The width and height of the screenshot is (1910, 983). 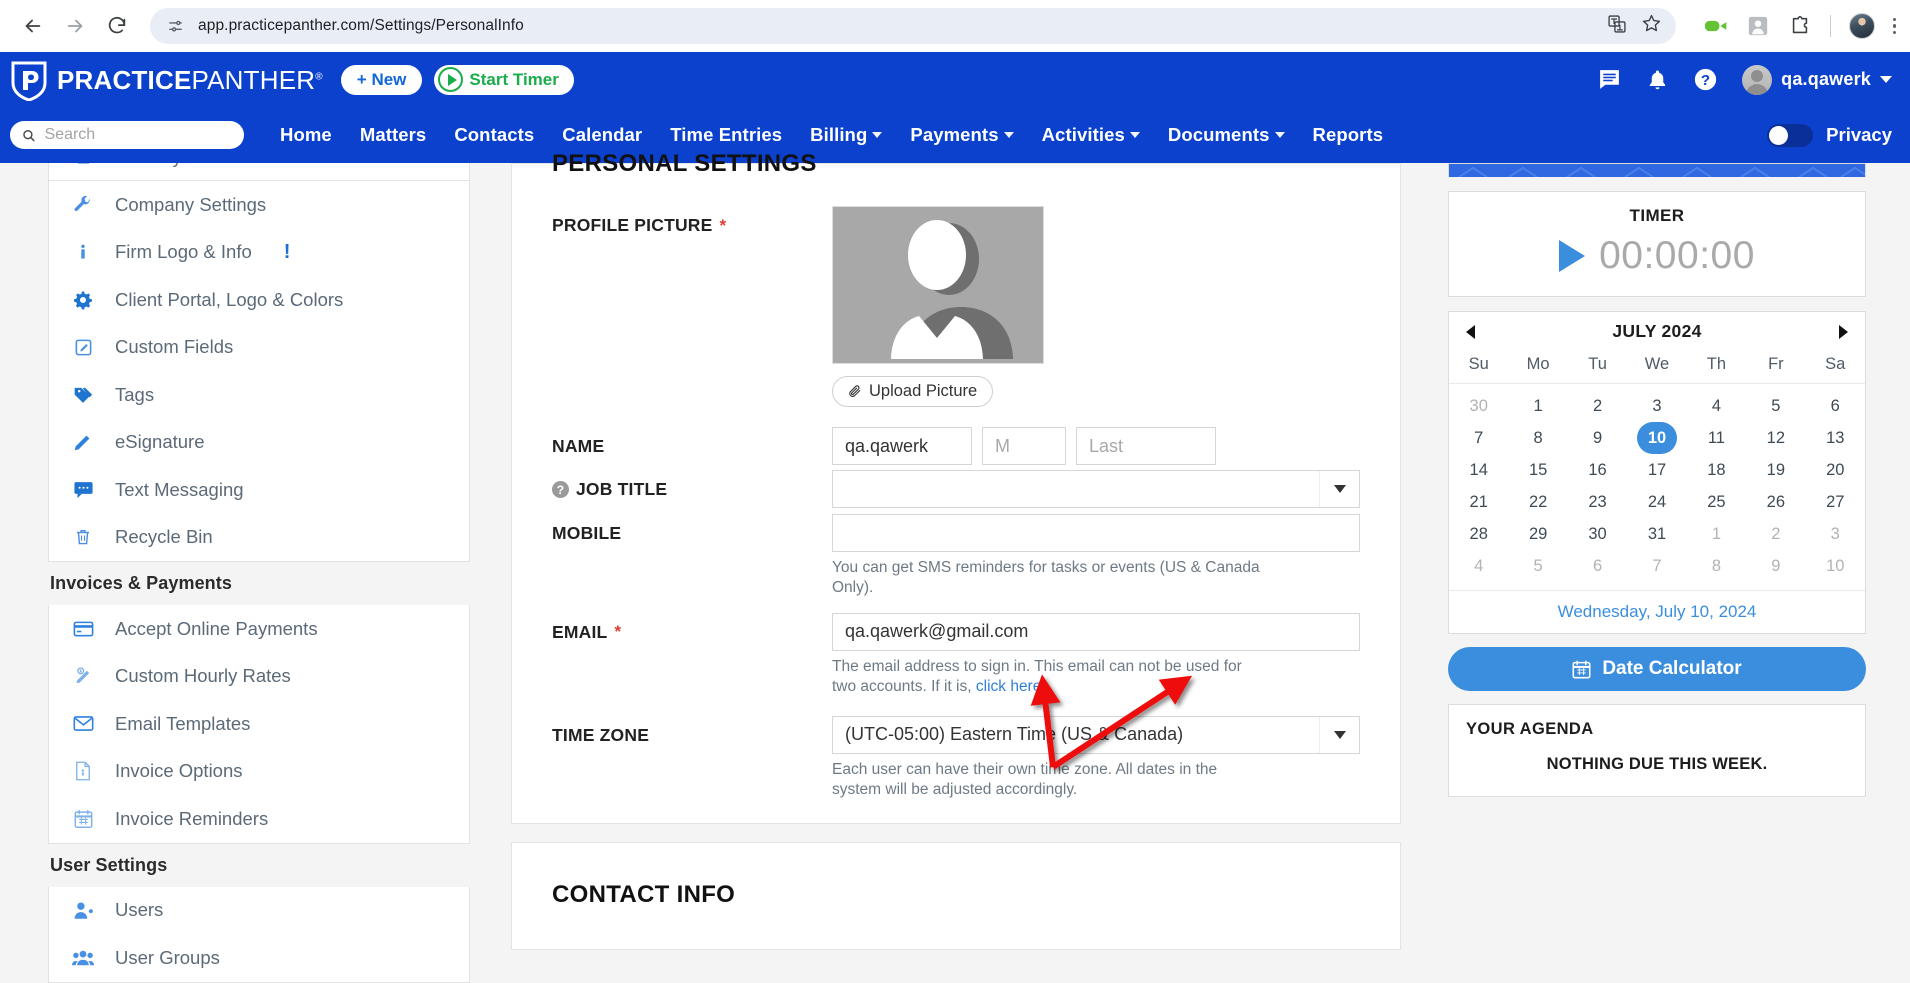 I want to click on search-input, so click(x=137, y=135).